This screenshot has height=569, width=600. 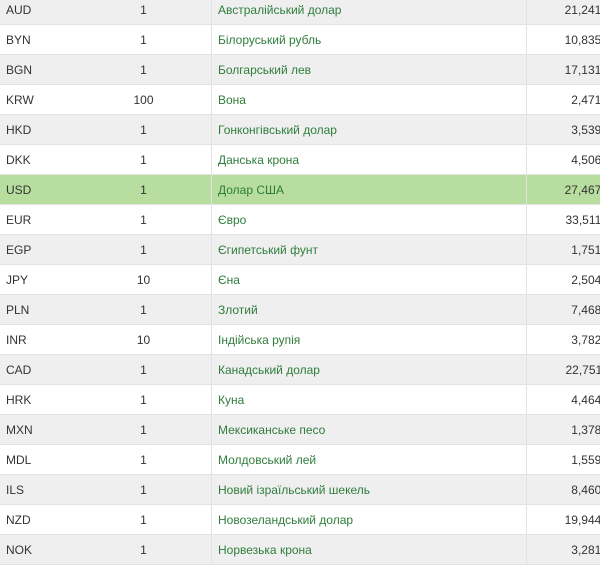 I want to click on currency-name-link: Молдовський лей, so click(x=267, y=460).